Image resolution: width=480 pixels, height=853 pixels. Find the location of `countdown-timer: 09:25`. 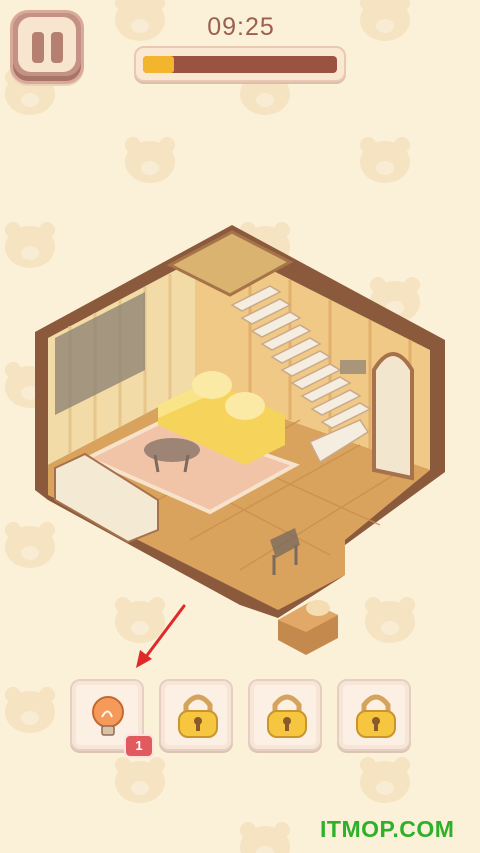

countdown-timer: 09:25 is located at coordinates (241, 27).